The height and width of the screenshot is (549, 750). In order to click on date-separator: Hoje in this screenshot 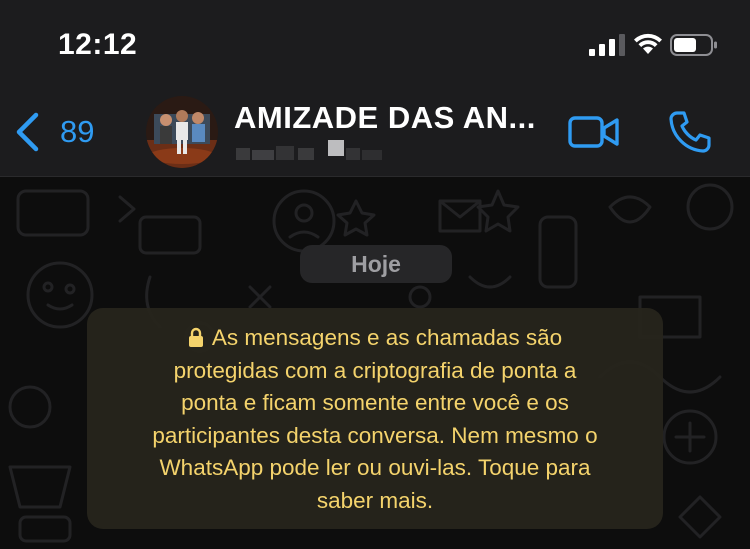, I will do `click(376, 264)`.